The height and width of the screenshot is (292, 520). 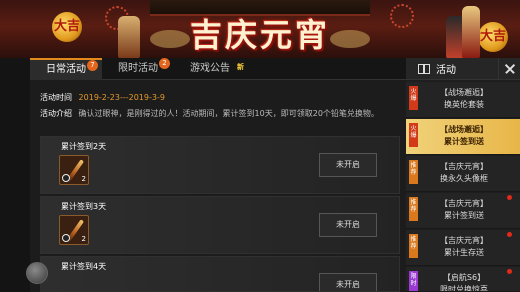 What do you see at coordinates (220, 274) in the screenshot?
I see `reward-card: 累计签到4天 未开启` at bounding box center [220, 274].